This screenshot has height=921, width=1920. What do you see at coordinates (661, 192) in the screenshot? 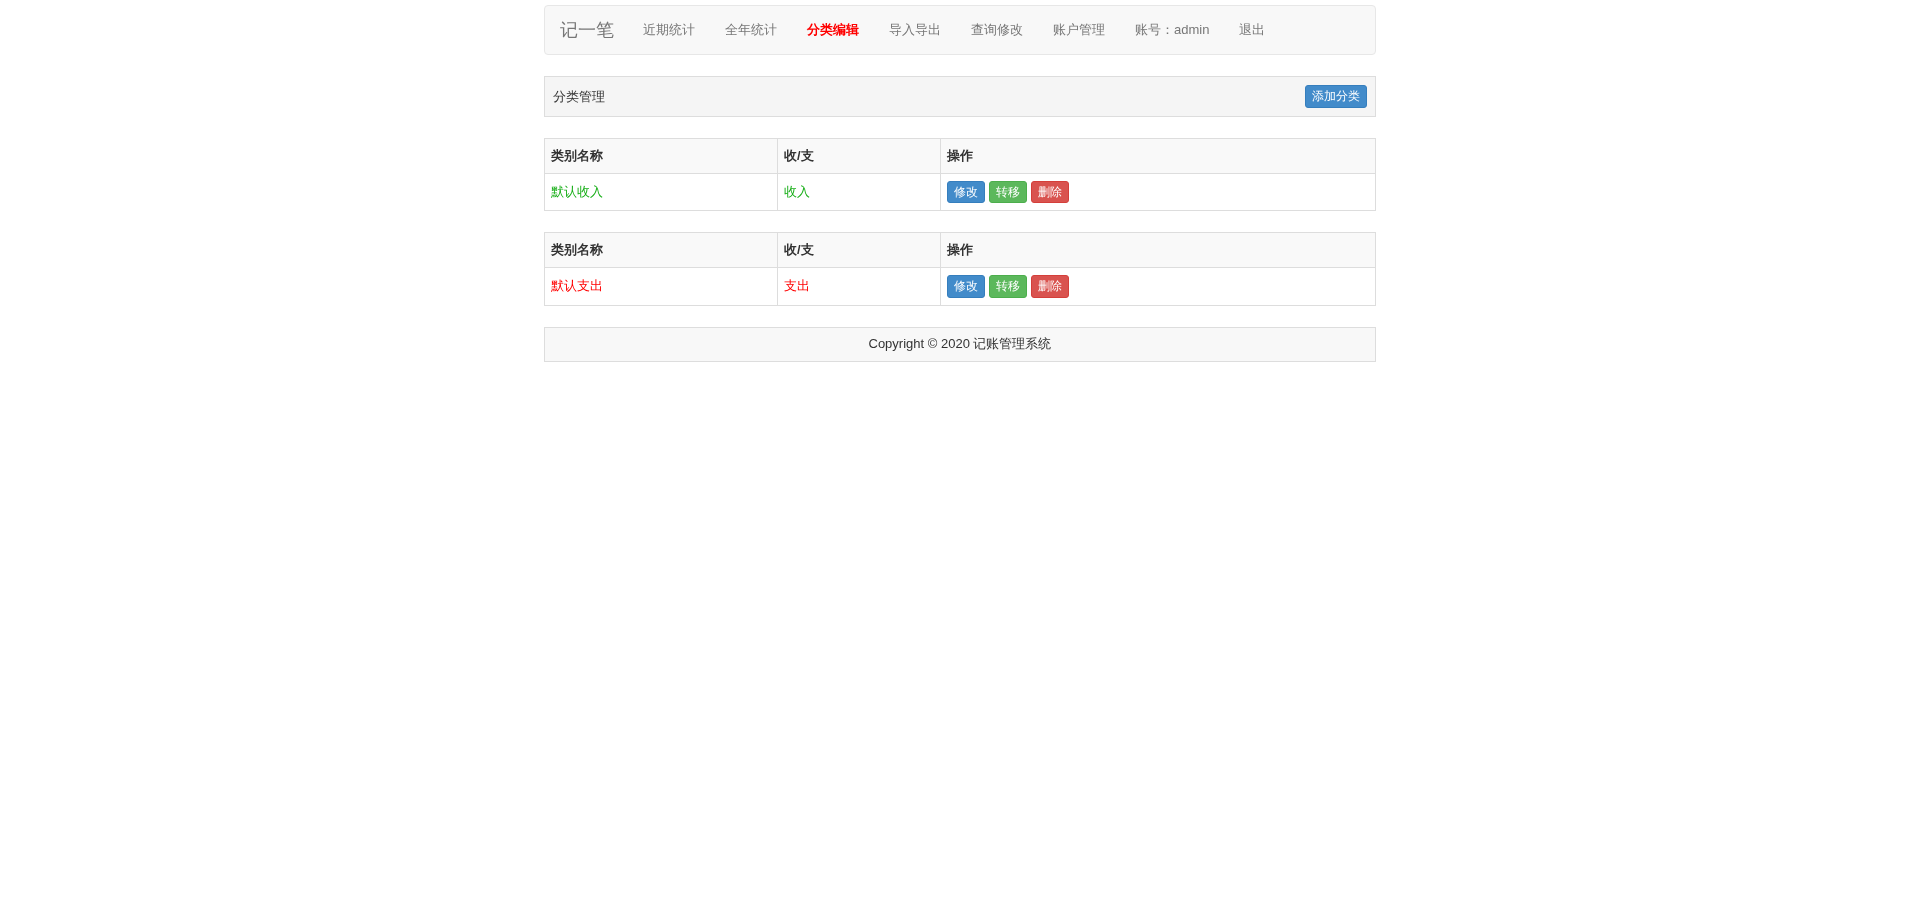
I see `table-cell: 默认收入` at bounding box center [661, 192].